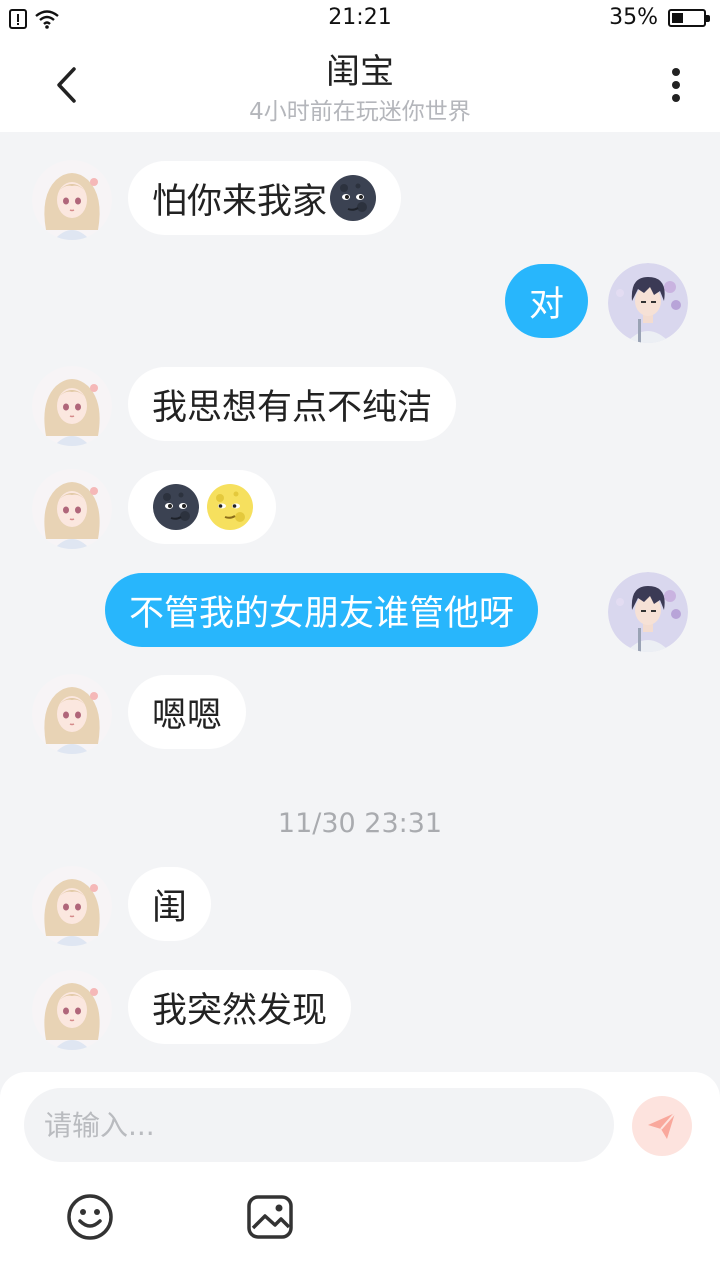  I want to click on smiley-icon, so click(90, 1217).